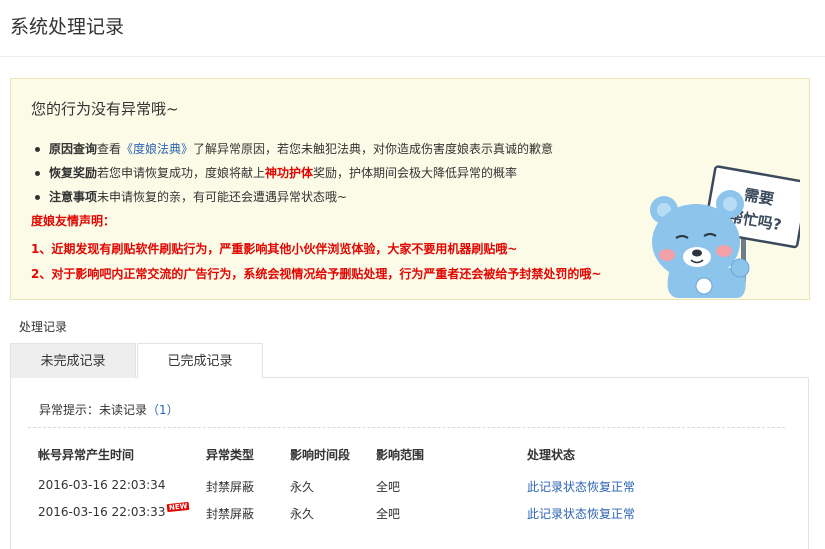 The image size is (825, 549). Describe the element at coordinates (163, 410) in the screenshot. I see `unread-count-link: （1）` at that location.